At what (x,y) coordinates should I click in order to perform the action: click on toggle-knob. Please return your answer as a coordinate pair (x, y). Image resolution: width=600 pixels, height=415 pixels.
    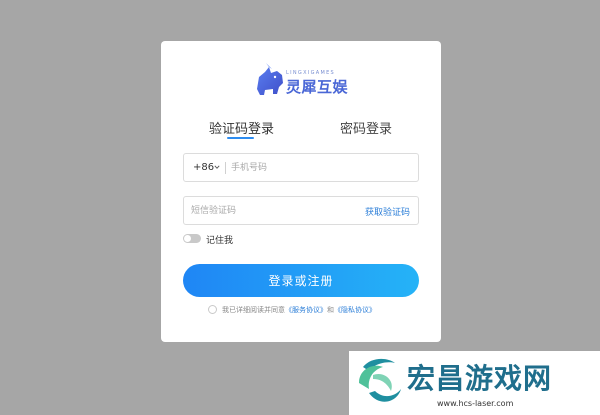
    Looking at the image, I should click on (187, 238).